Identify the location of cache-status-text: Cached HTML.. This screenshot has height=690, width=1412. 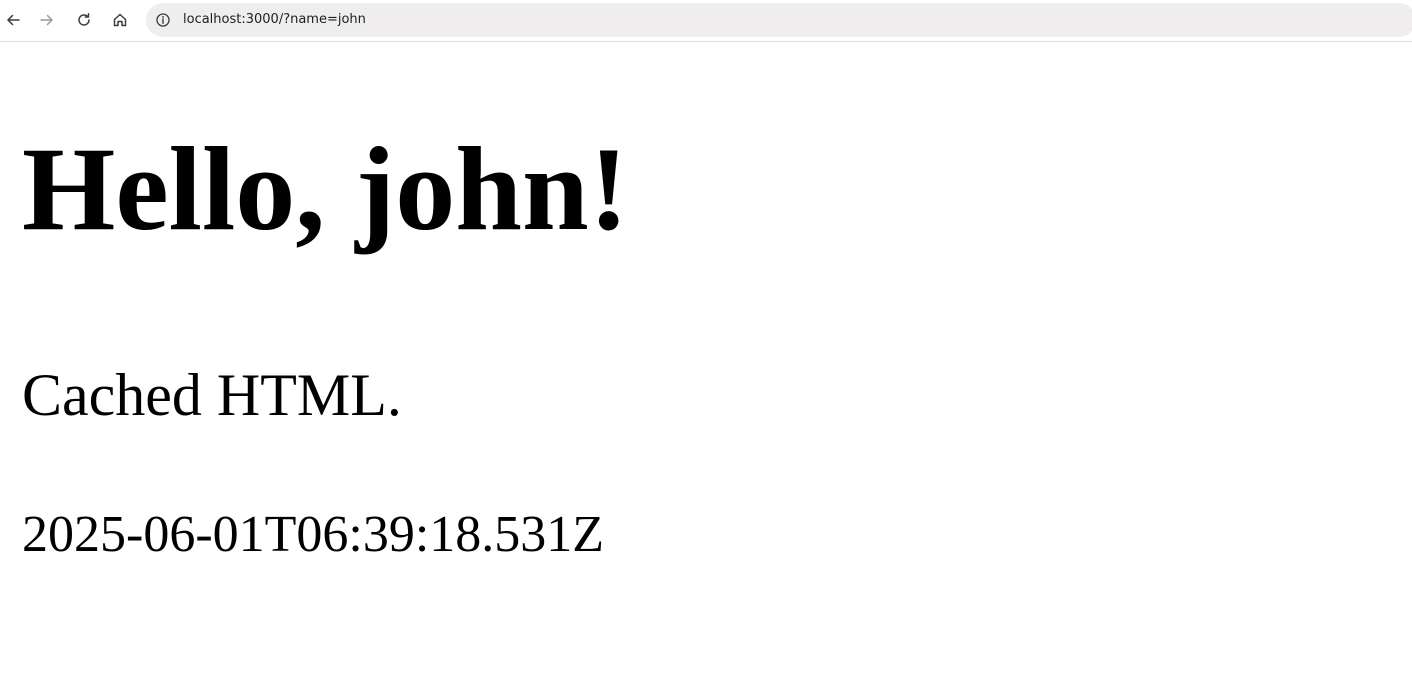
(212, 395).